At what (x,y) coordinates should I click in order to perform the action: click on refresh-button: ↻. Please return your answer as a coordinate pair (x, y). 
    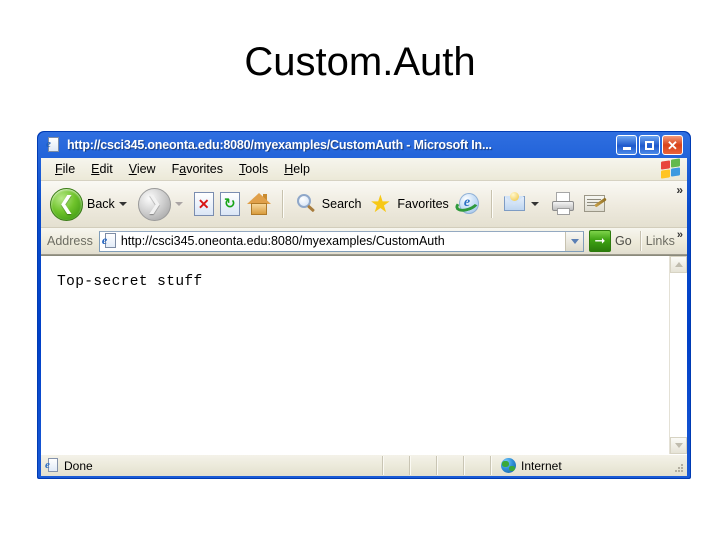
    Looking at the image, I should click on (230, 204).